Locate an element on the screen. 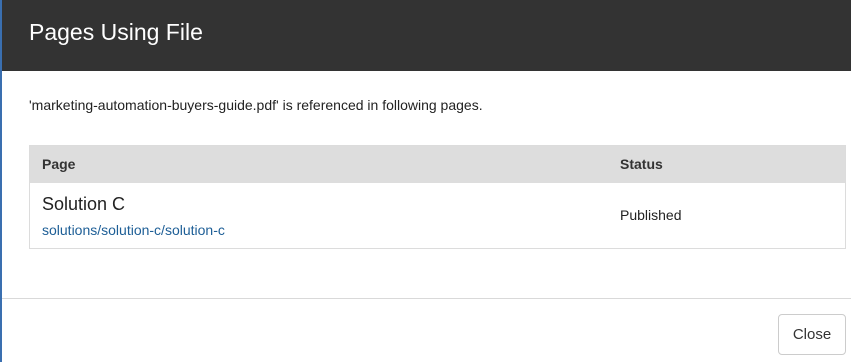 The height and width of the screenshot is (362, 851). dialog-title: Pages Using File is located at coordinates (116, 32).